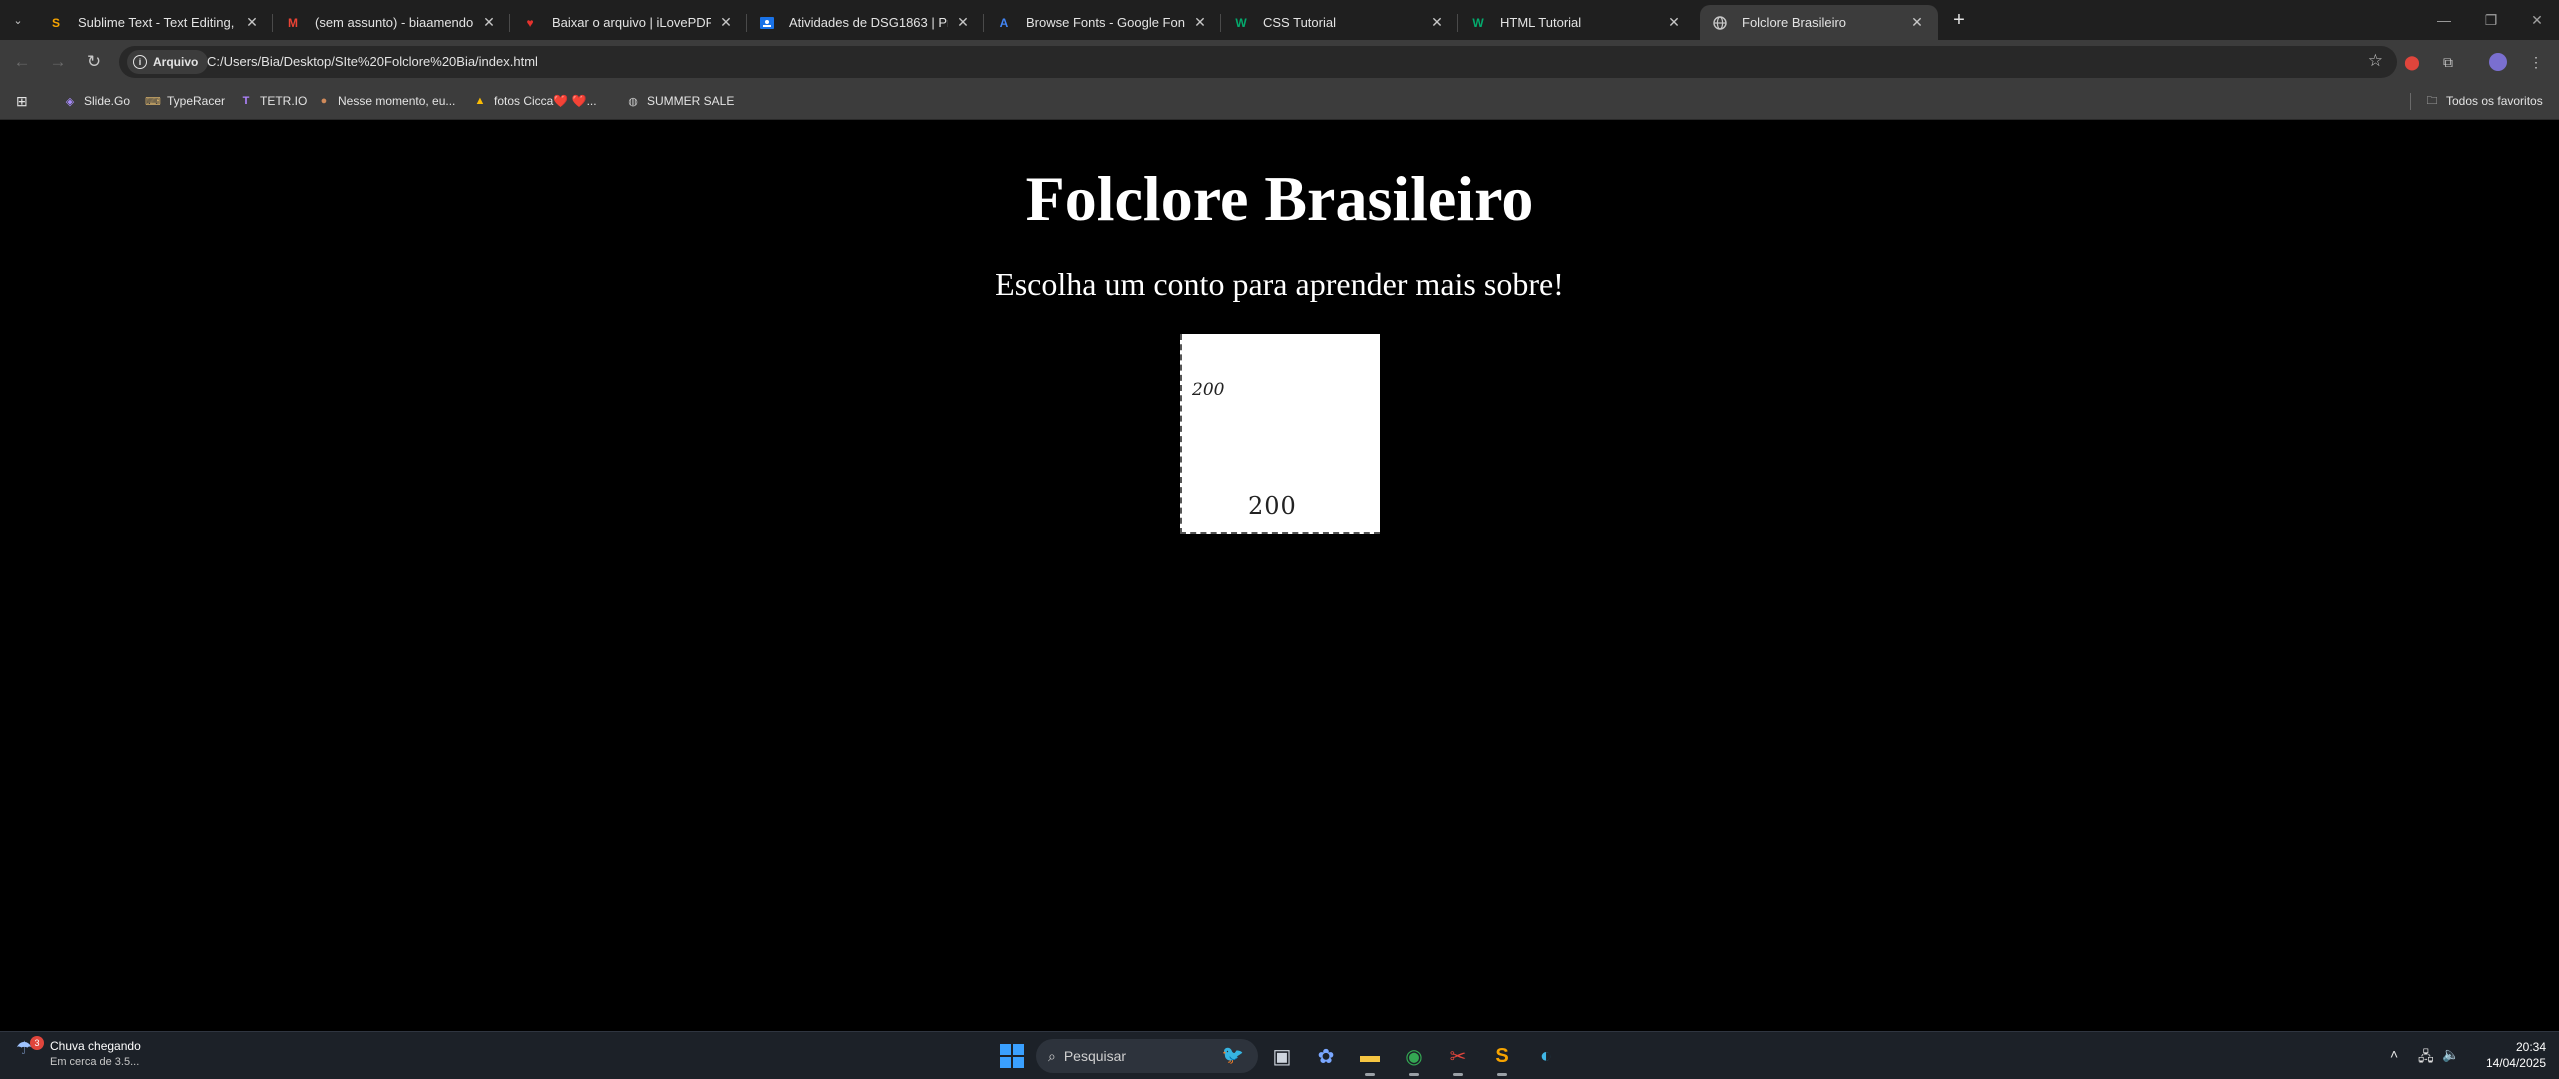  I want to click on restore-button: ❐, so click(2491, 20).